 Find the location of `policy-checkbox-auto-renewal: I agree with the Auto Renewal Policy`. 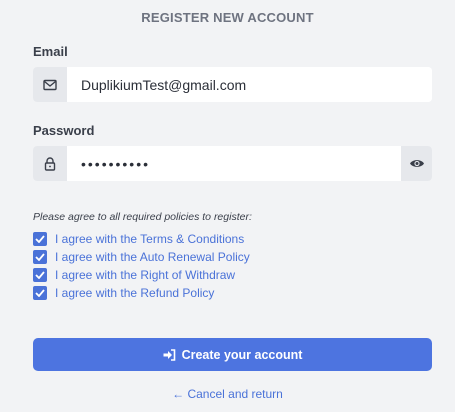

policy-checkbox-auto-renewal: I agree with the Auto Renewal Policy is located at coordinates (141, 257).